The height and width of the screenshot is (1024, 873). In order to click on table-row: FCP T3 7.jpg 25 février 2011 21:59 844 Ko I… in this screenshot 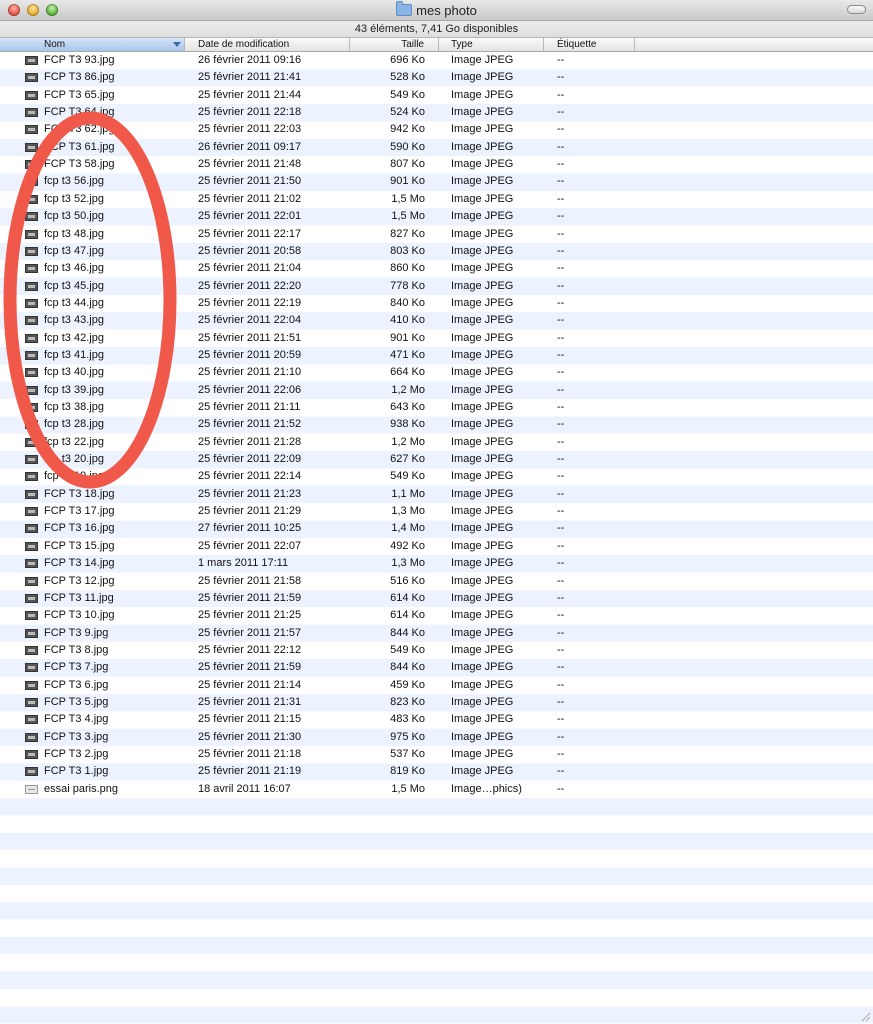, I will do `click(436, 667)`.